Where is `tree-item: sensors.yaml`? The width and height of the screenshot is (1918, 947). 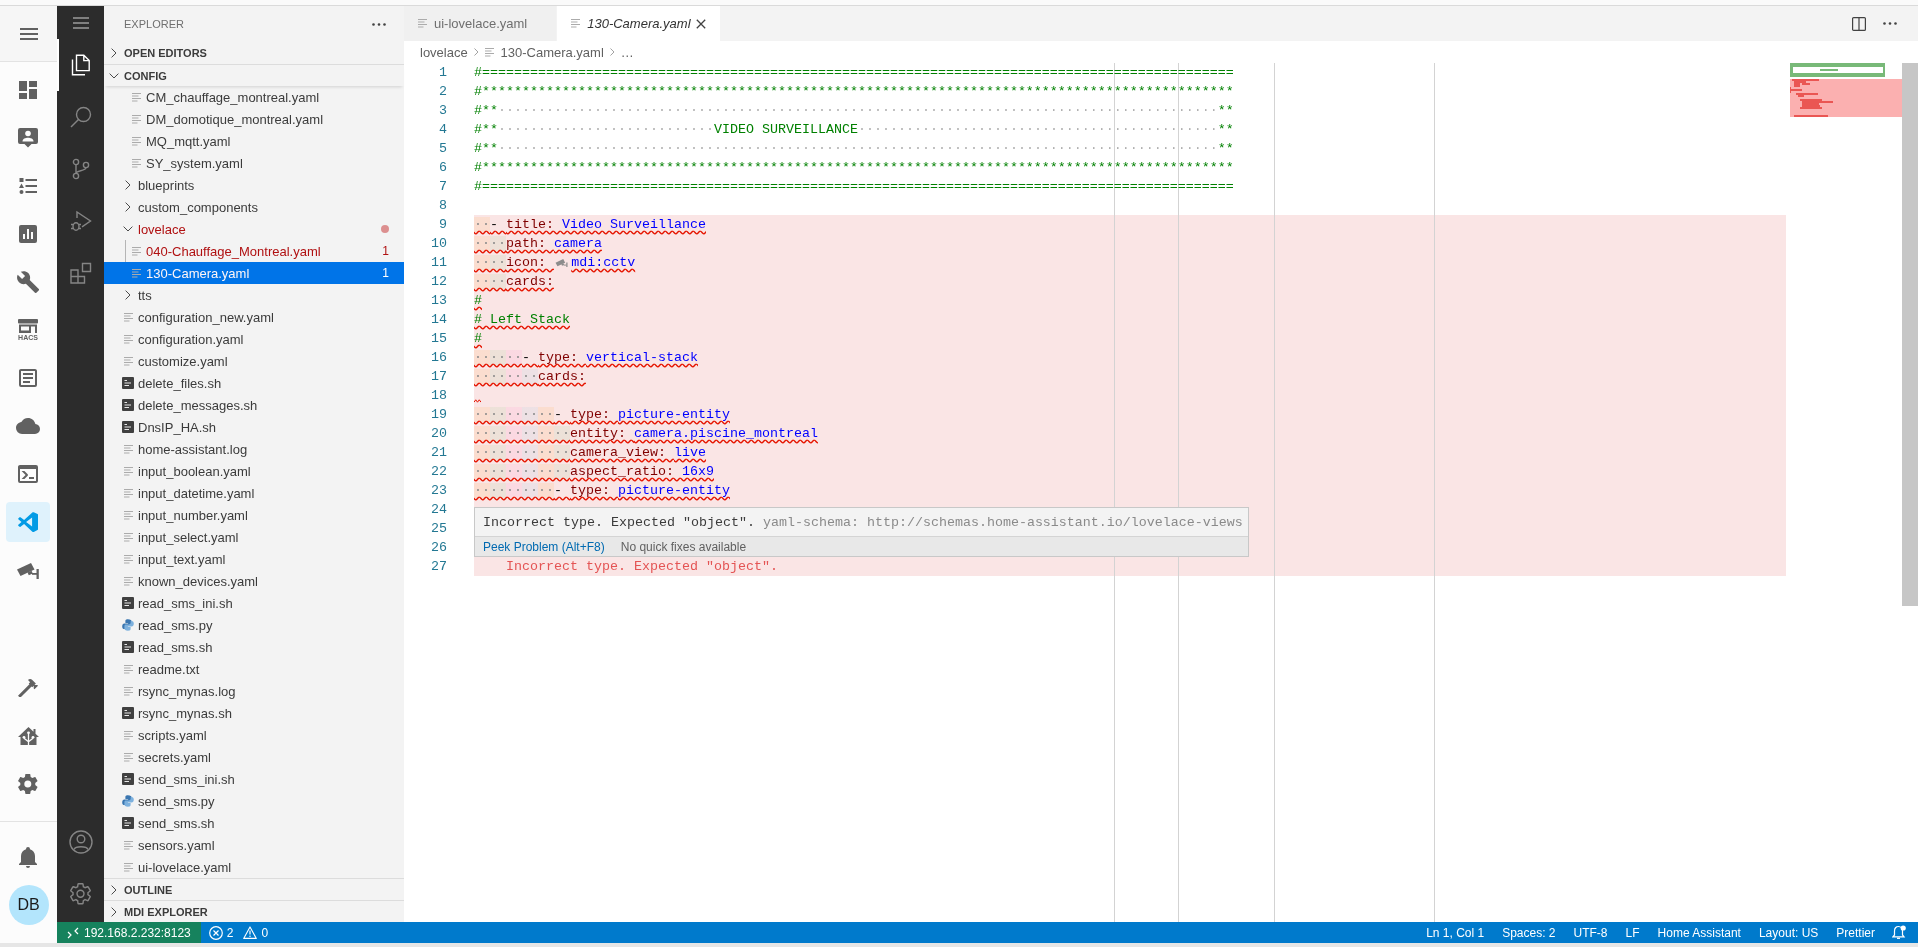
tree-item: sensors.yaml is located at coordinates (254, 845).